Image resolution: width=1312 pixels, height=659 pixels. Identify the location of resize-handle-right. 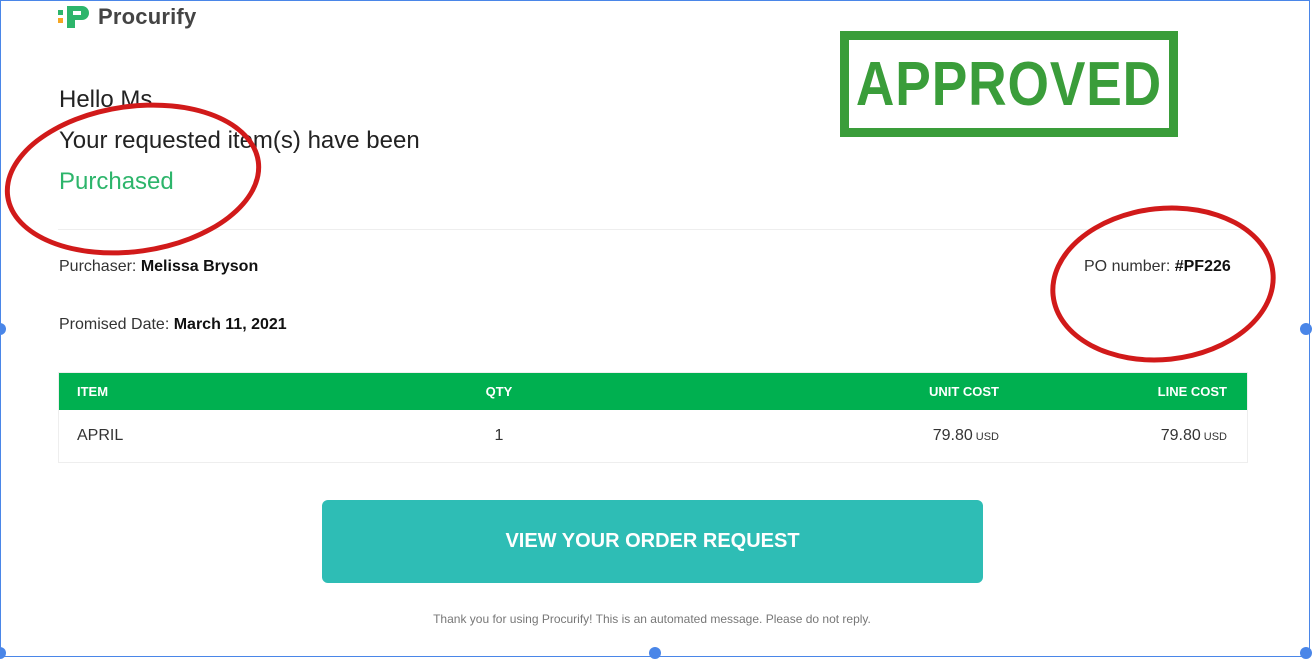
(1306, 329).